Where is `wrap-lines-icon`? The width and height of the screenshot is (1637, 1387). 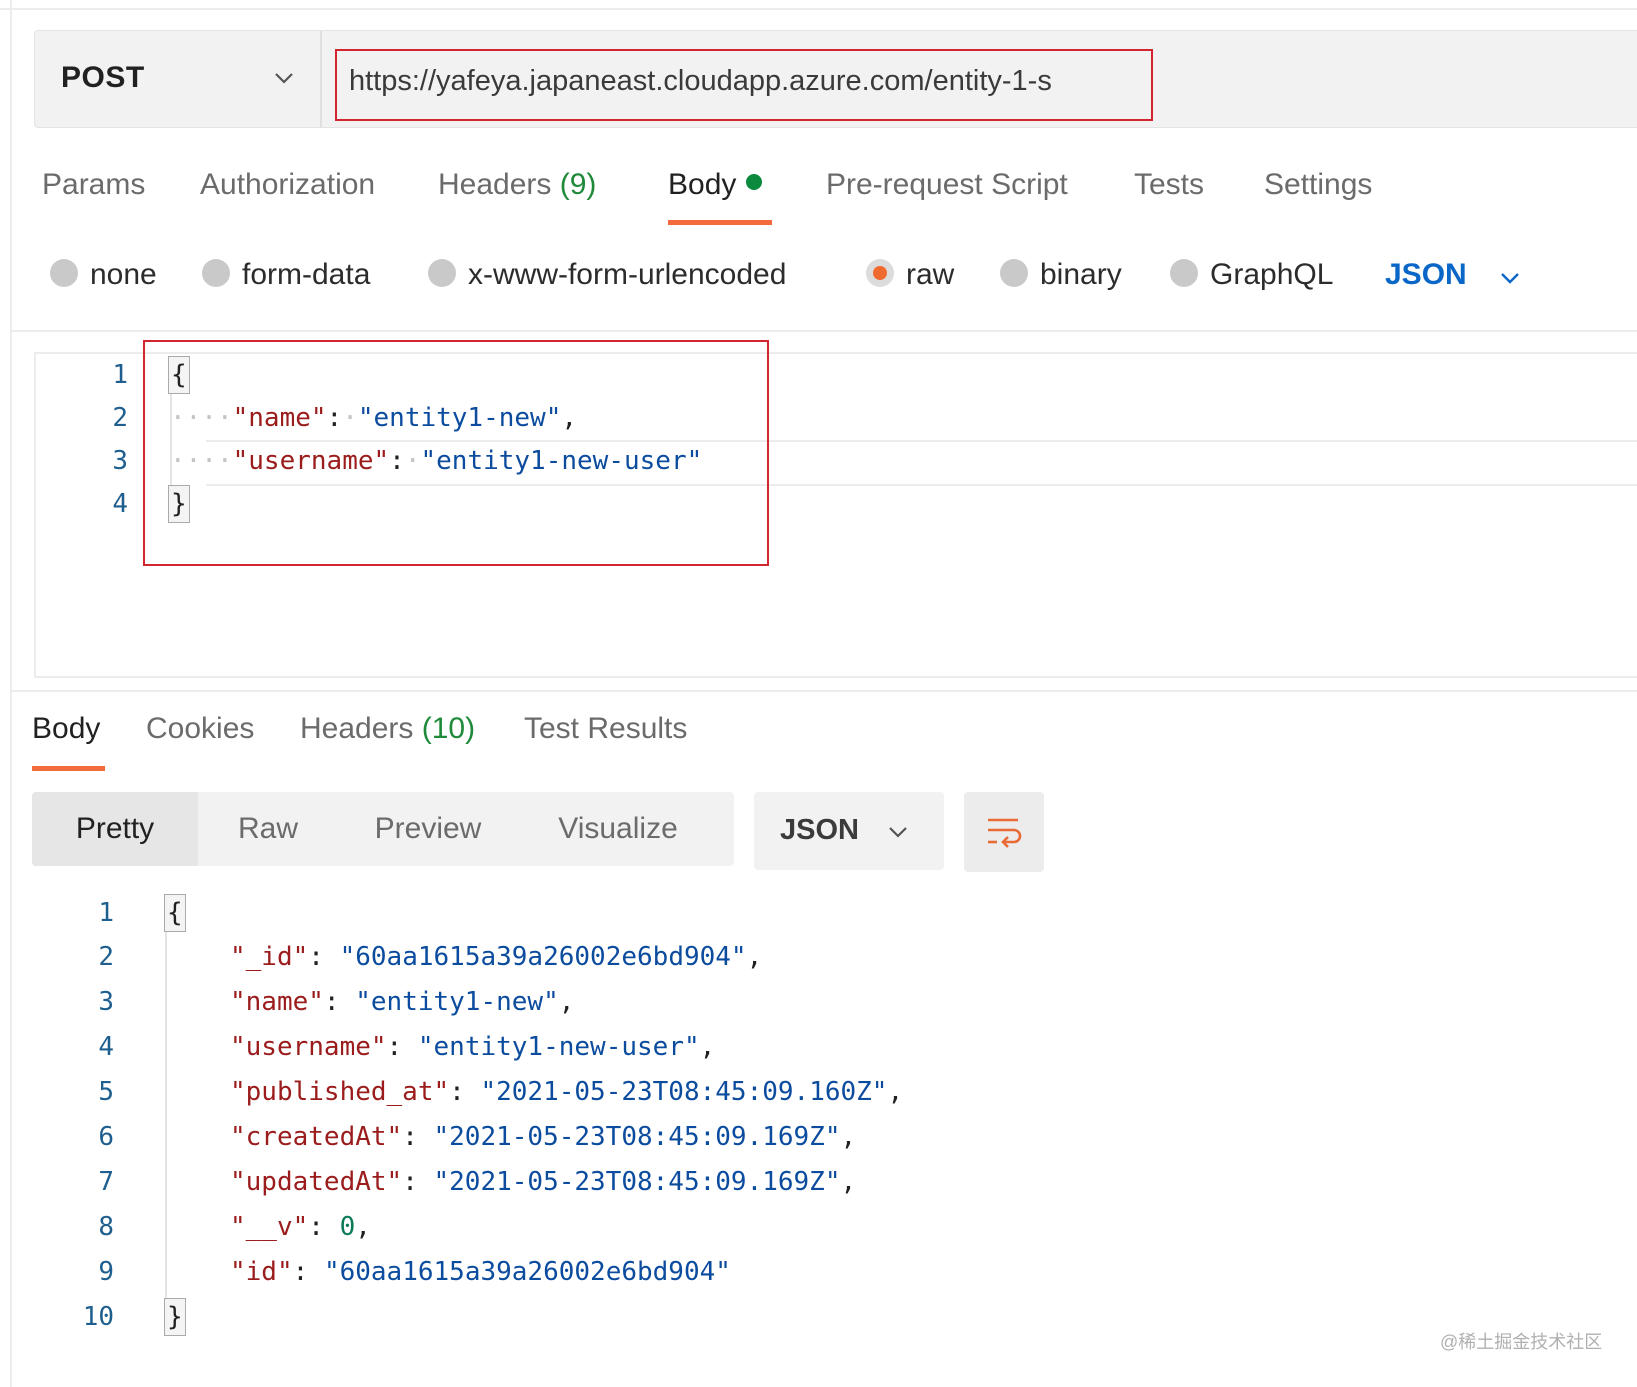
wrap-lines-icon is located at coordinates (1005, 833).